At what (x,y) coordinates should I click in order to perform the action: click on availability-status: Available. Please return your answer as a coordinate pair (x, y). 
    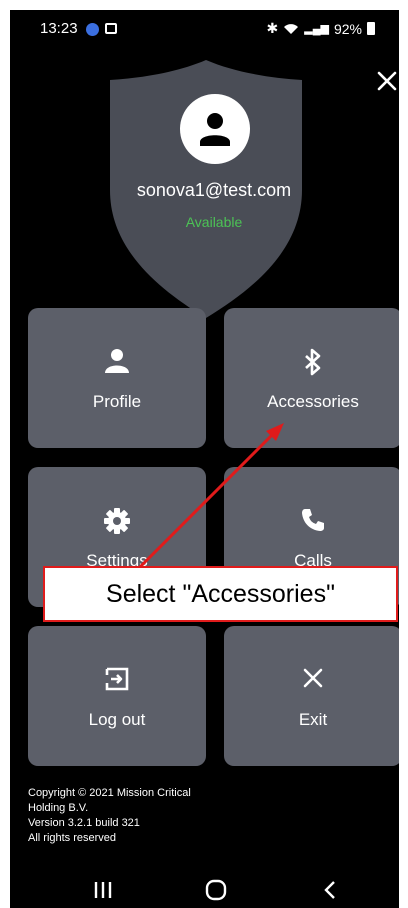
    Looking at the image, I should click on (214, 222).